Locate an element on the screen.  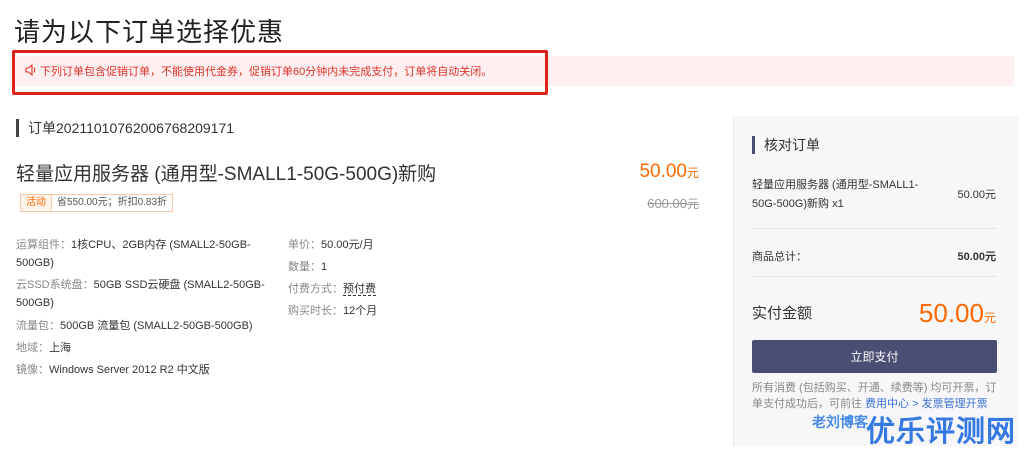
spec-duration: 购买时长：12个月 is located at coordinates (332, 311).